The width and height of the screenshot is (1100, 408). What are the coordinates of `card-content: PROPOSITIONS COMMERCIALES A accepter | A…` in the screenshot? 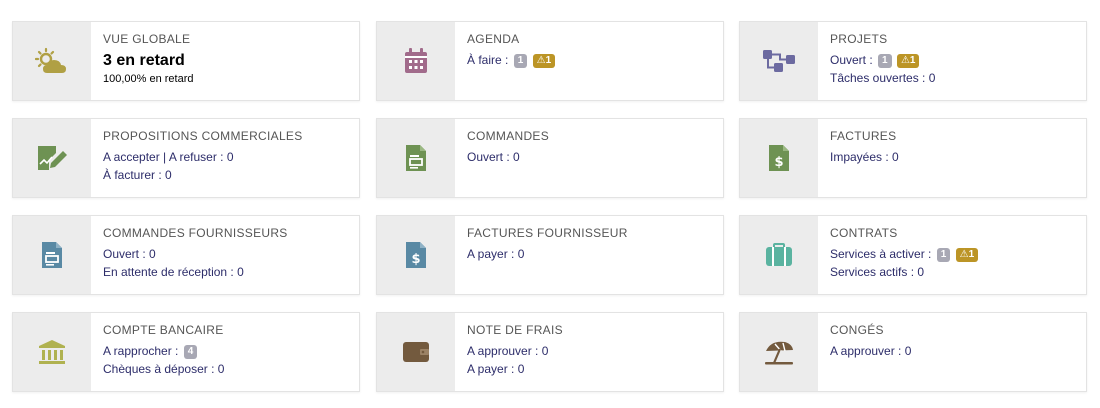 It's located at (203, 158).